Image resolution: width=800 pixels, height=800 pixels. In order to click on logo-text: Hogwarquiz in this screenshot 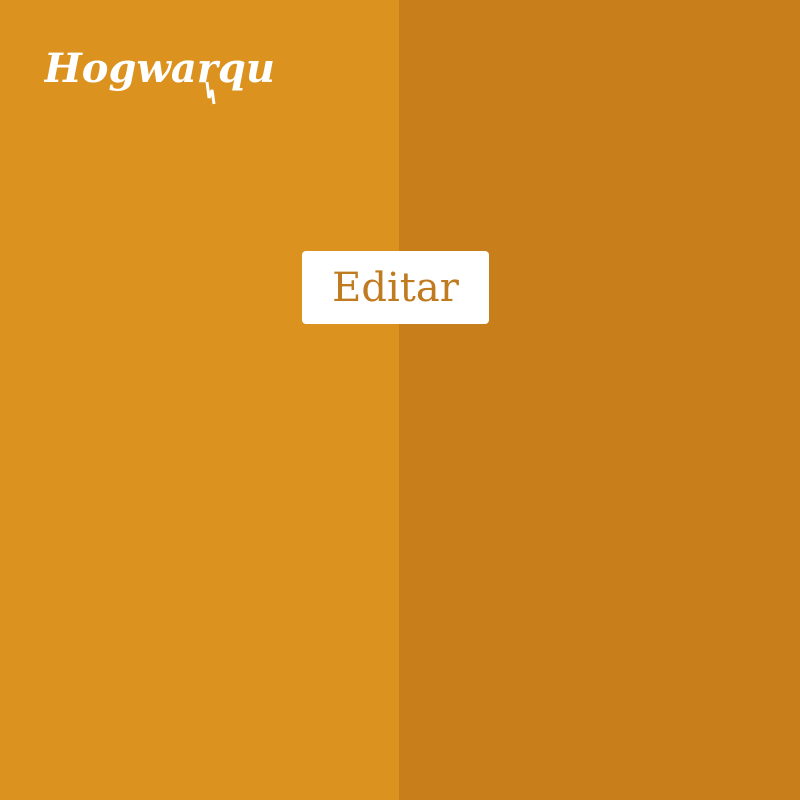, I will do `click(159, 68)`.